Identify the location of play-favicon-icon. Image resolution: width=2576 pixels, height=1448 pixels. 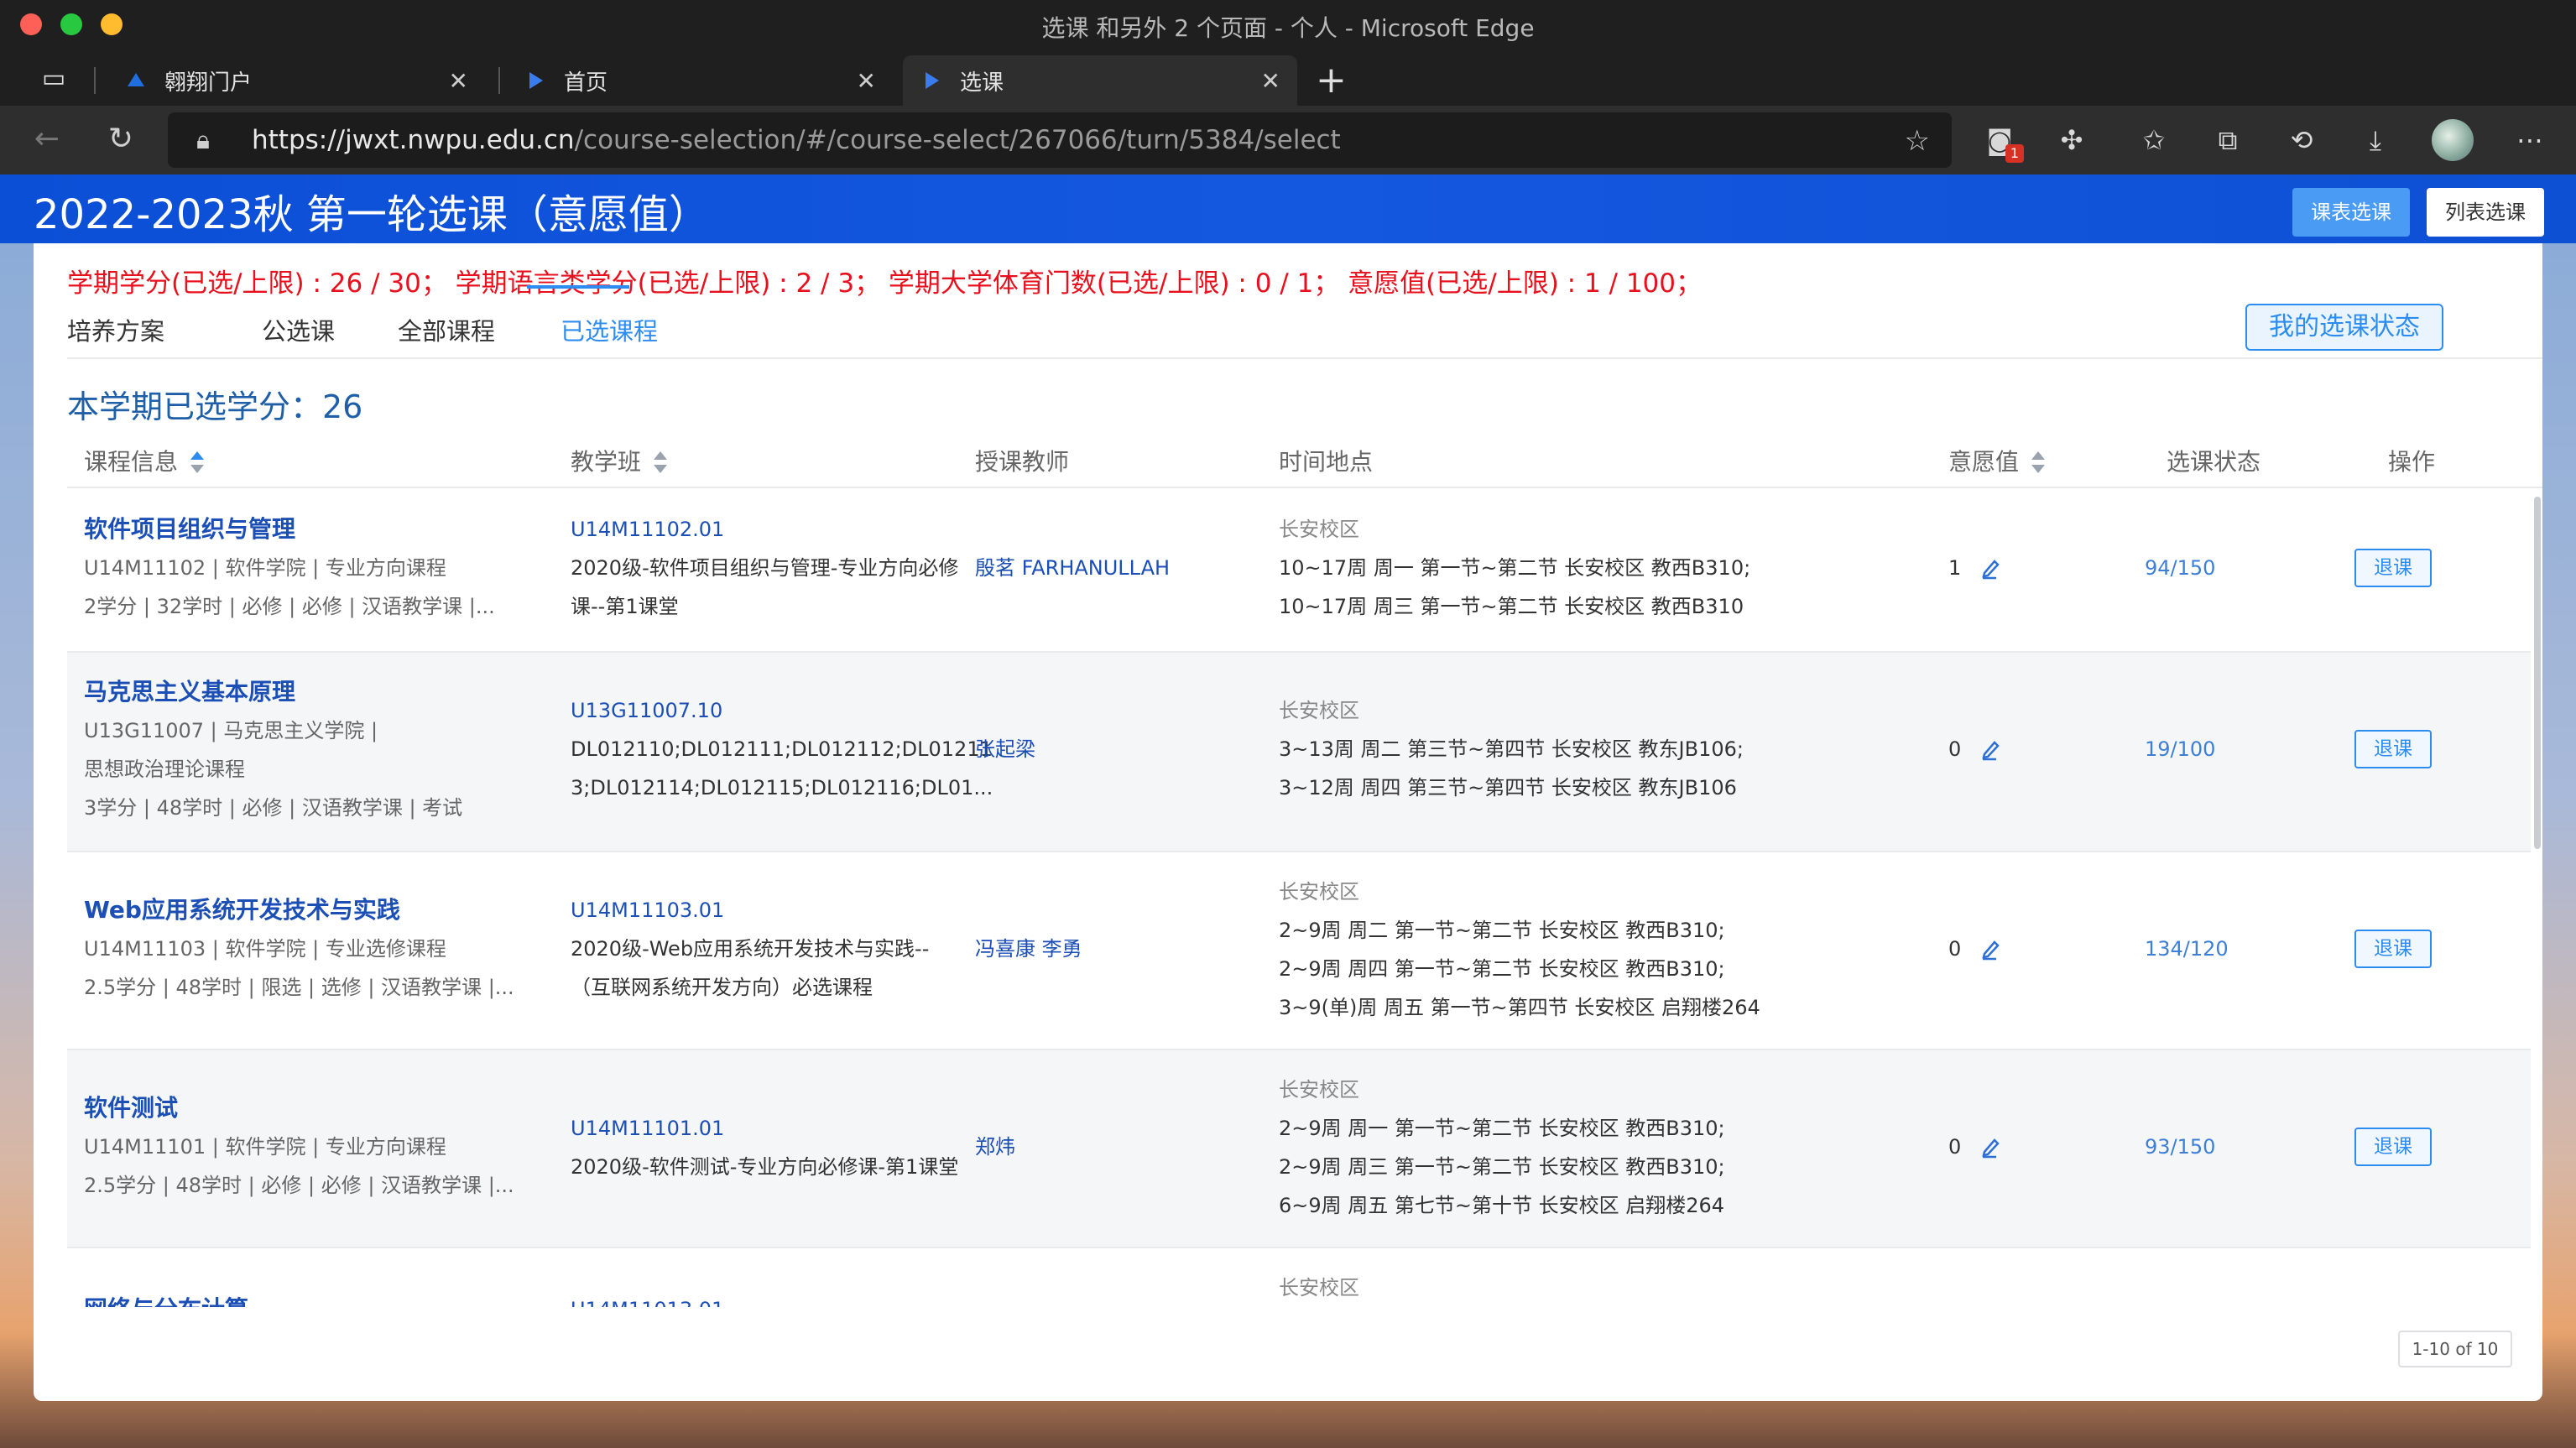
(535, 80).